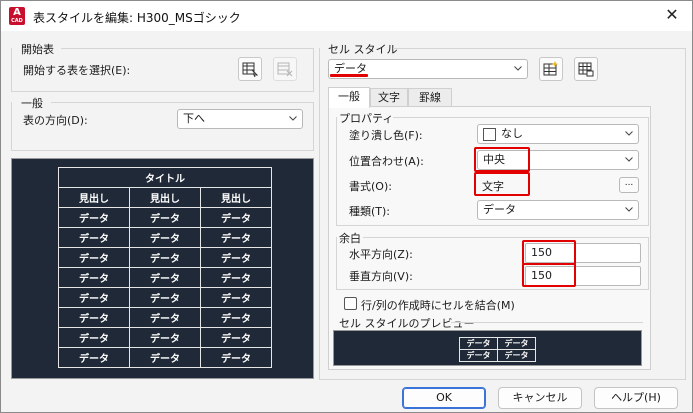 This screenshot has width=693, height=413. I want to click on start-table-divider, so click(187, 48).